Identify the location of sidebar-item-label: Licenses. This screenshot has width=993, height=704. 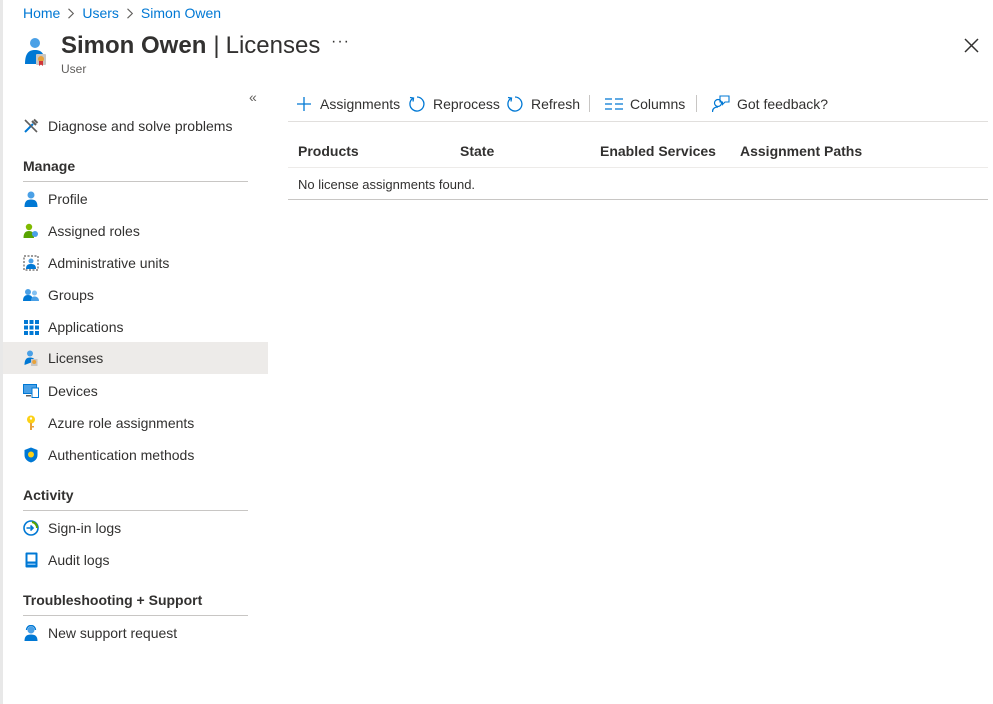
(76, 358).